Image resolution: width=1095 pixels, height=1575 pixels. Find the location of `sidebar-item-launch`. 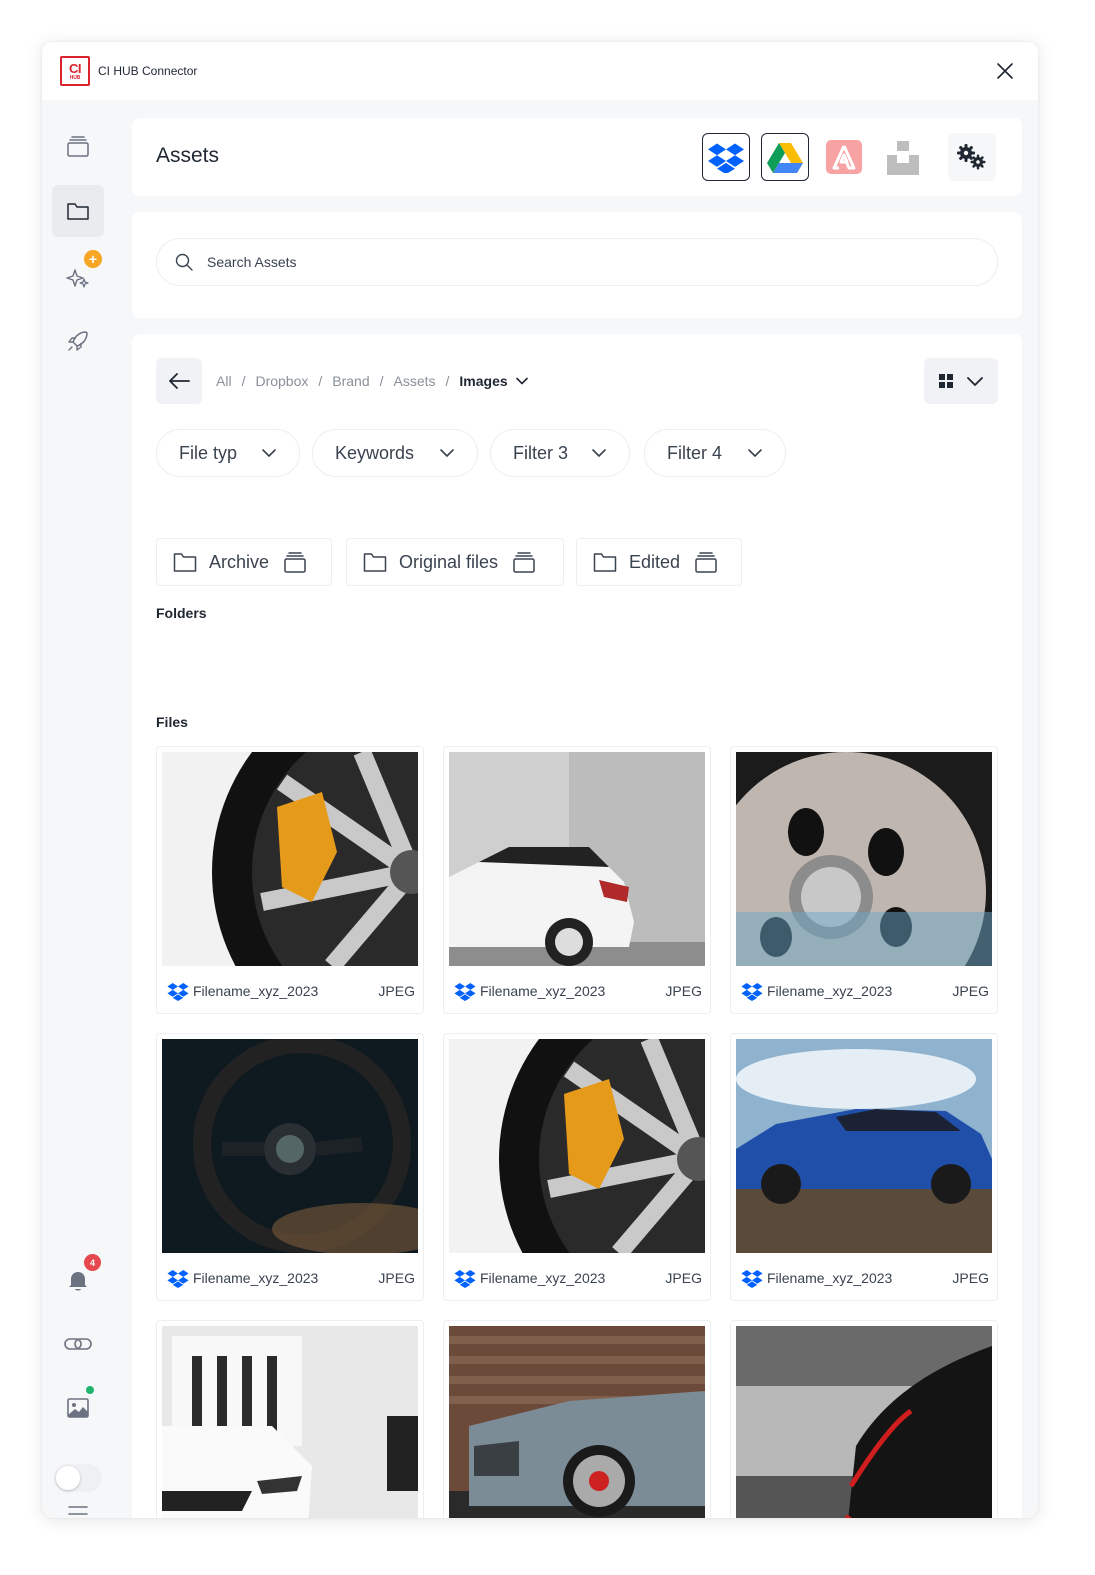

sidebar-item-launch is located at coordinates (78, 341).